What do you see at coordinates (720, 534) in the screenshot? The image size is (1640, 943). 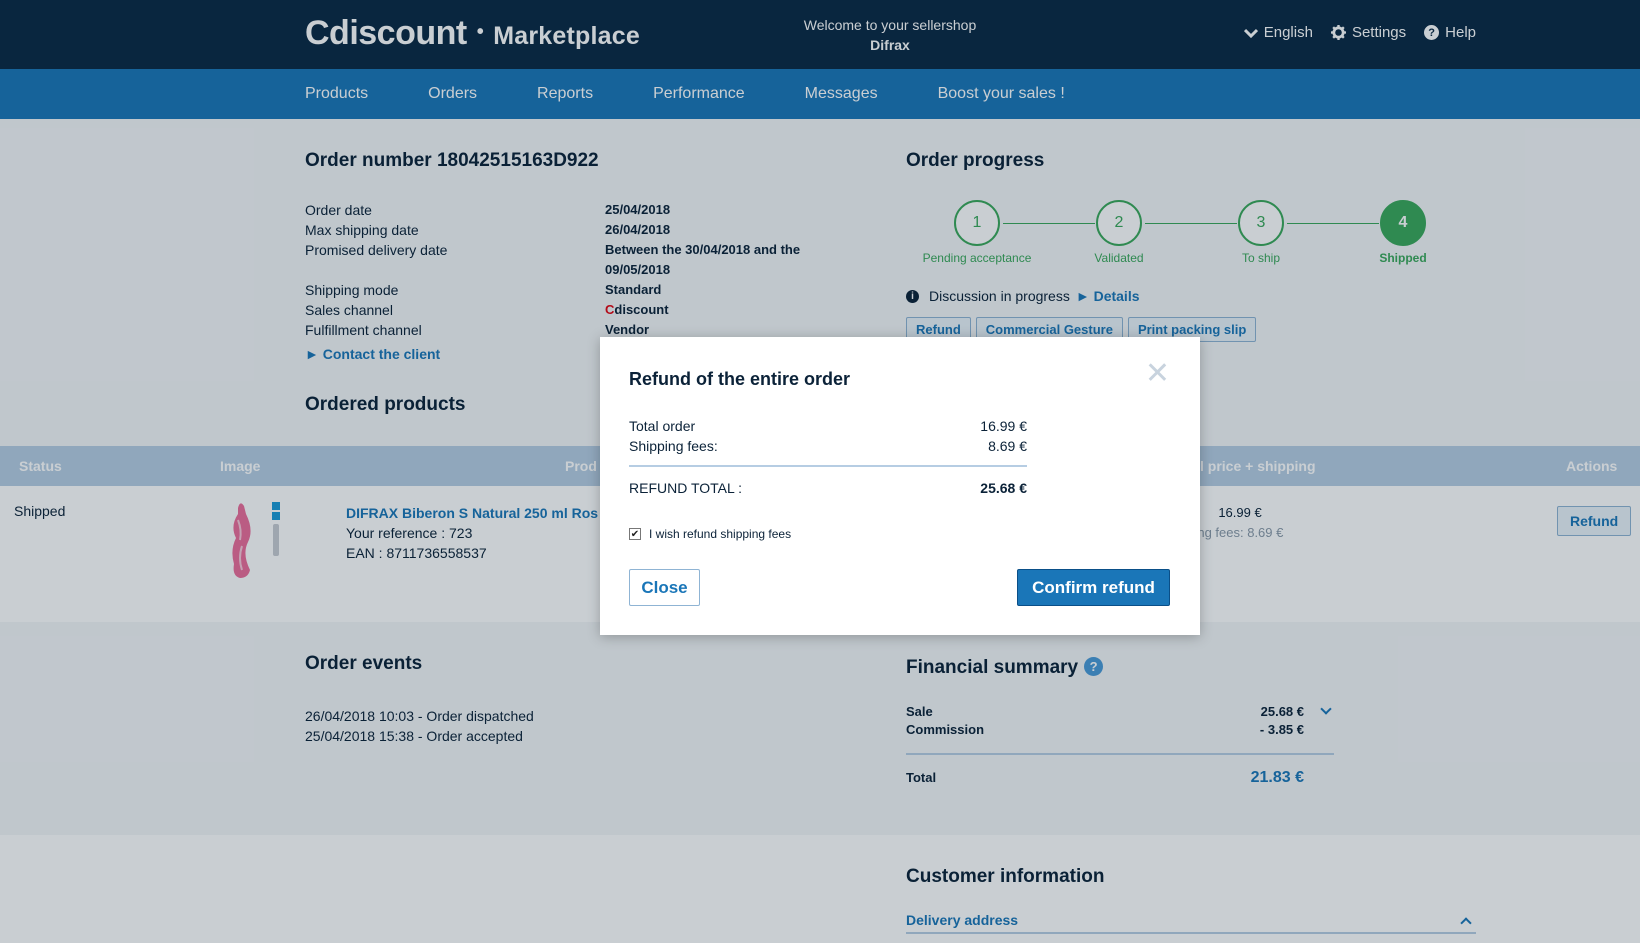 I see `checkbox-label: I wish refund shipping fees` at bounding box center [720, 534].